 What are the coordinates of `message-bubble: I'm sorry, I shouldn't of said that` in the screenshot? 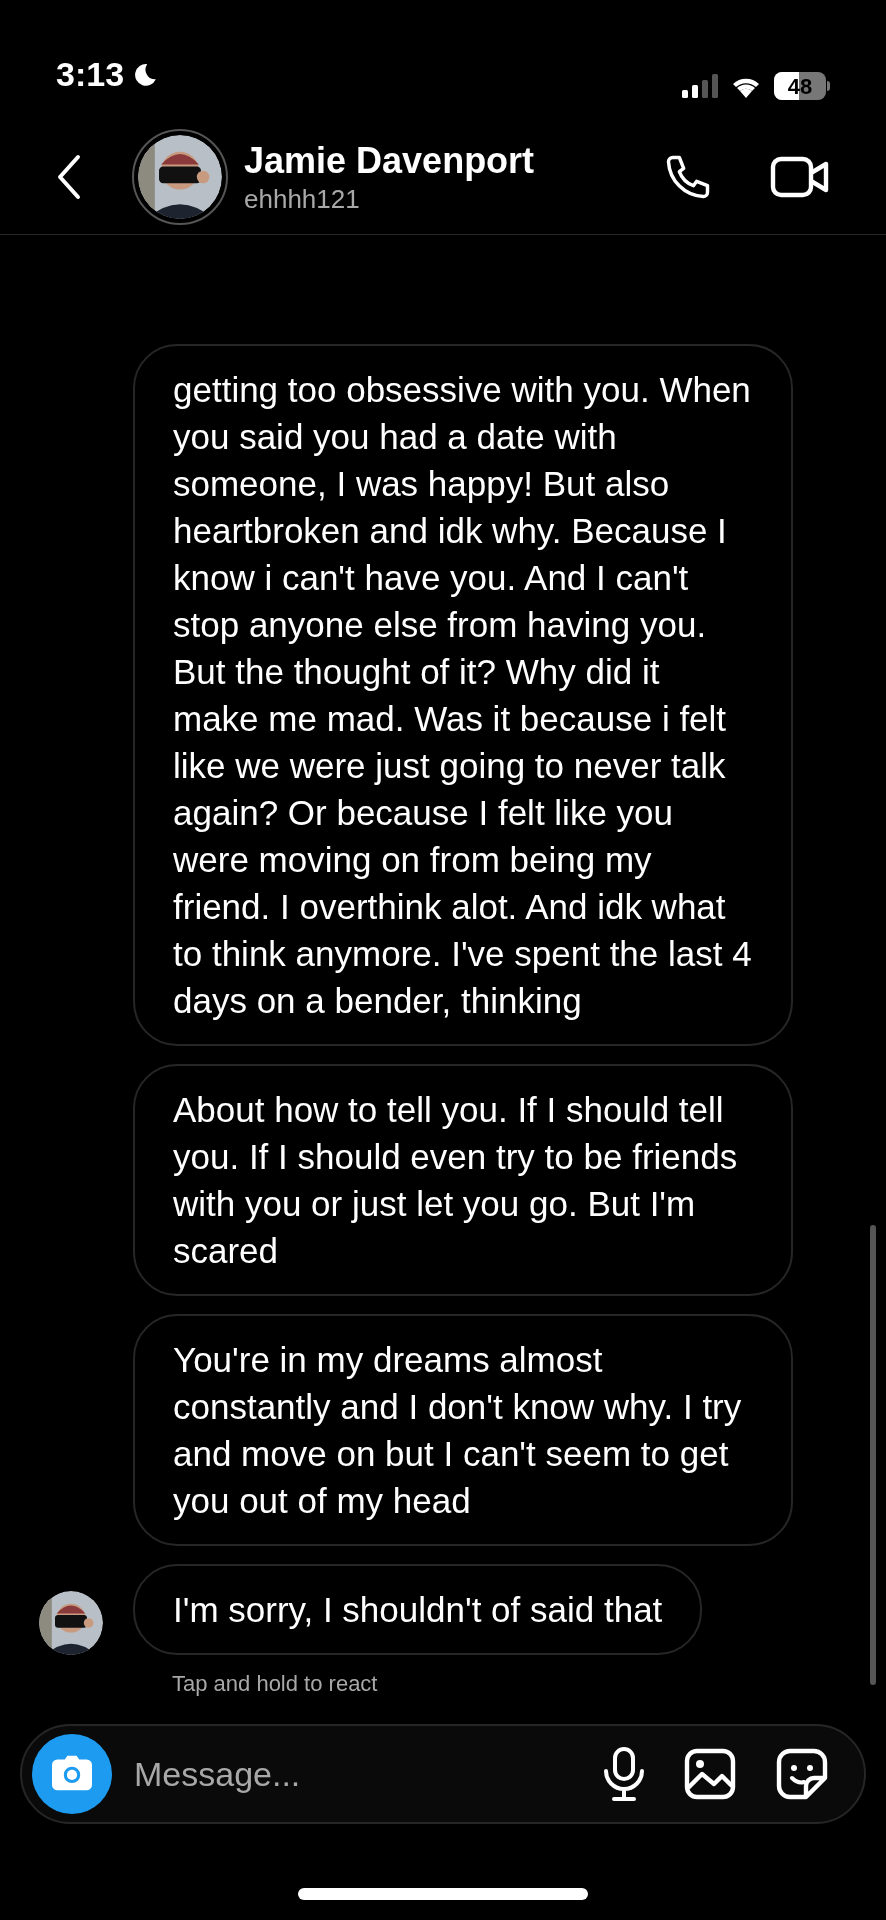 It's located at (418, 1609).